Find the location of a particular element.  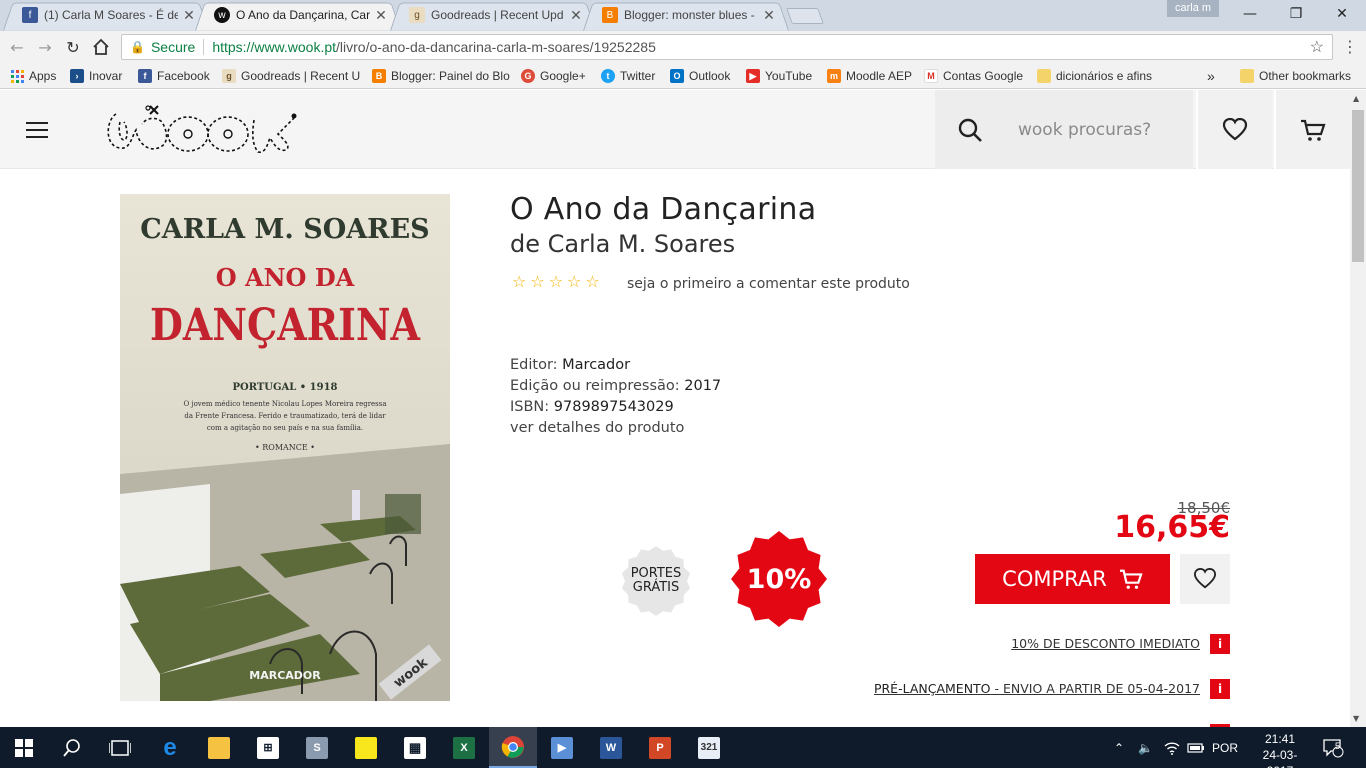

bookmark-apps: Apps is located at coordinates (33, 76).